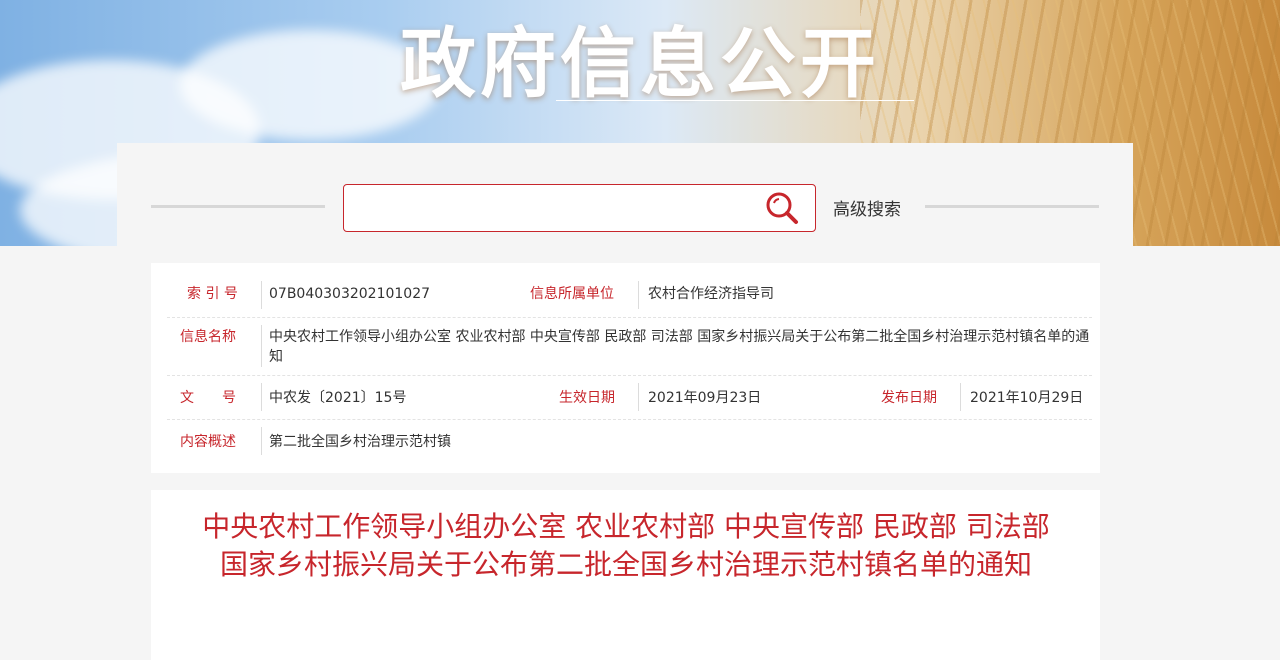 The width and height of the screenshot is (1280, 660). Describe the element at coordinates (556, 208) in the screenshot. I see `search-input` at that location.